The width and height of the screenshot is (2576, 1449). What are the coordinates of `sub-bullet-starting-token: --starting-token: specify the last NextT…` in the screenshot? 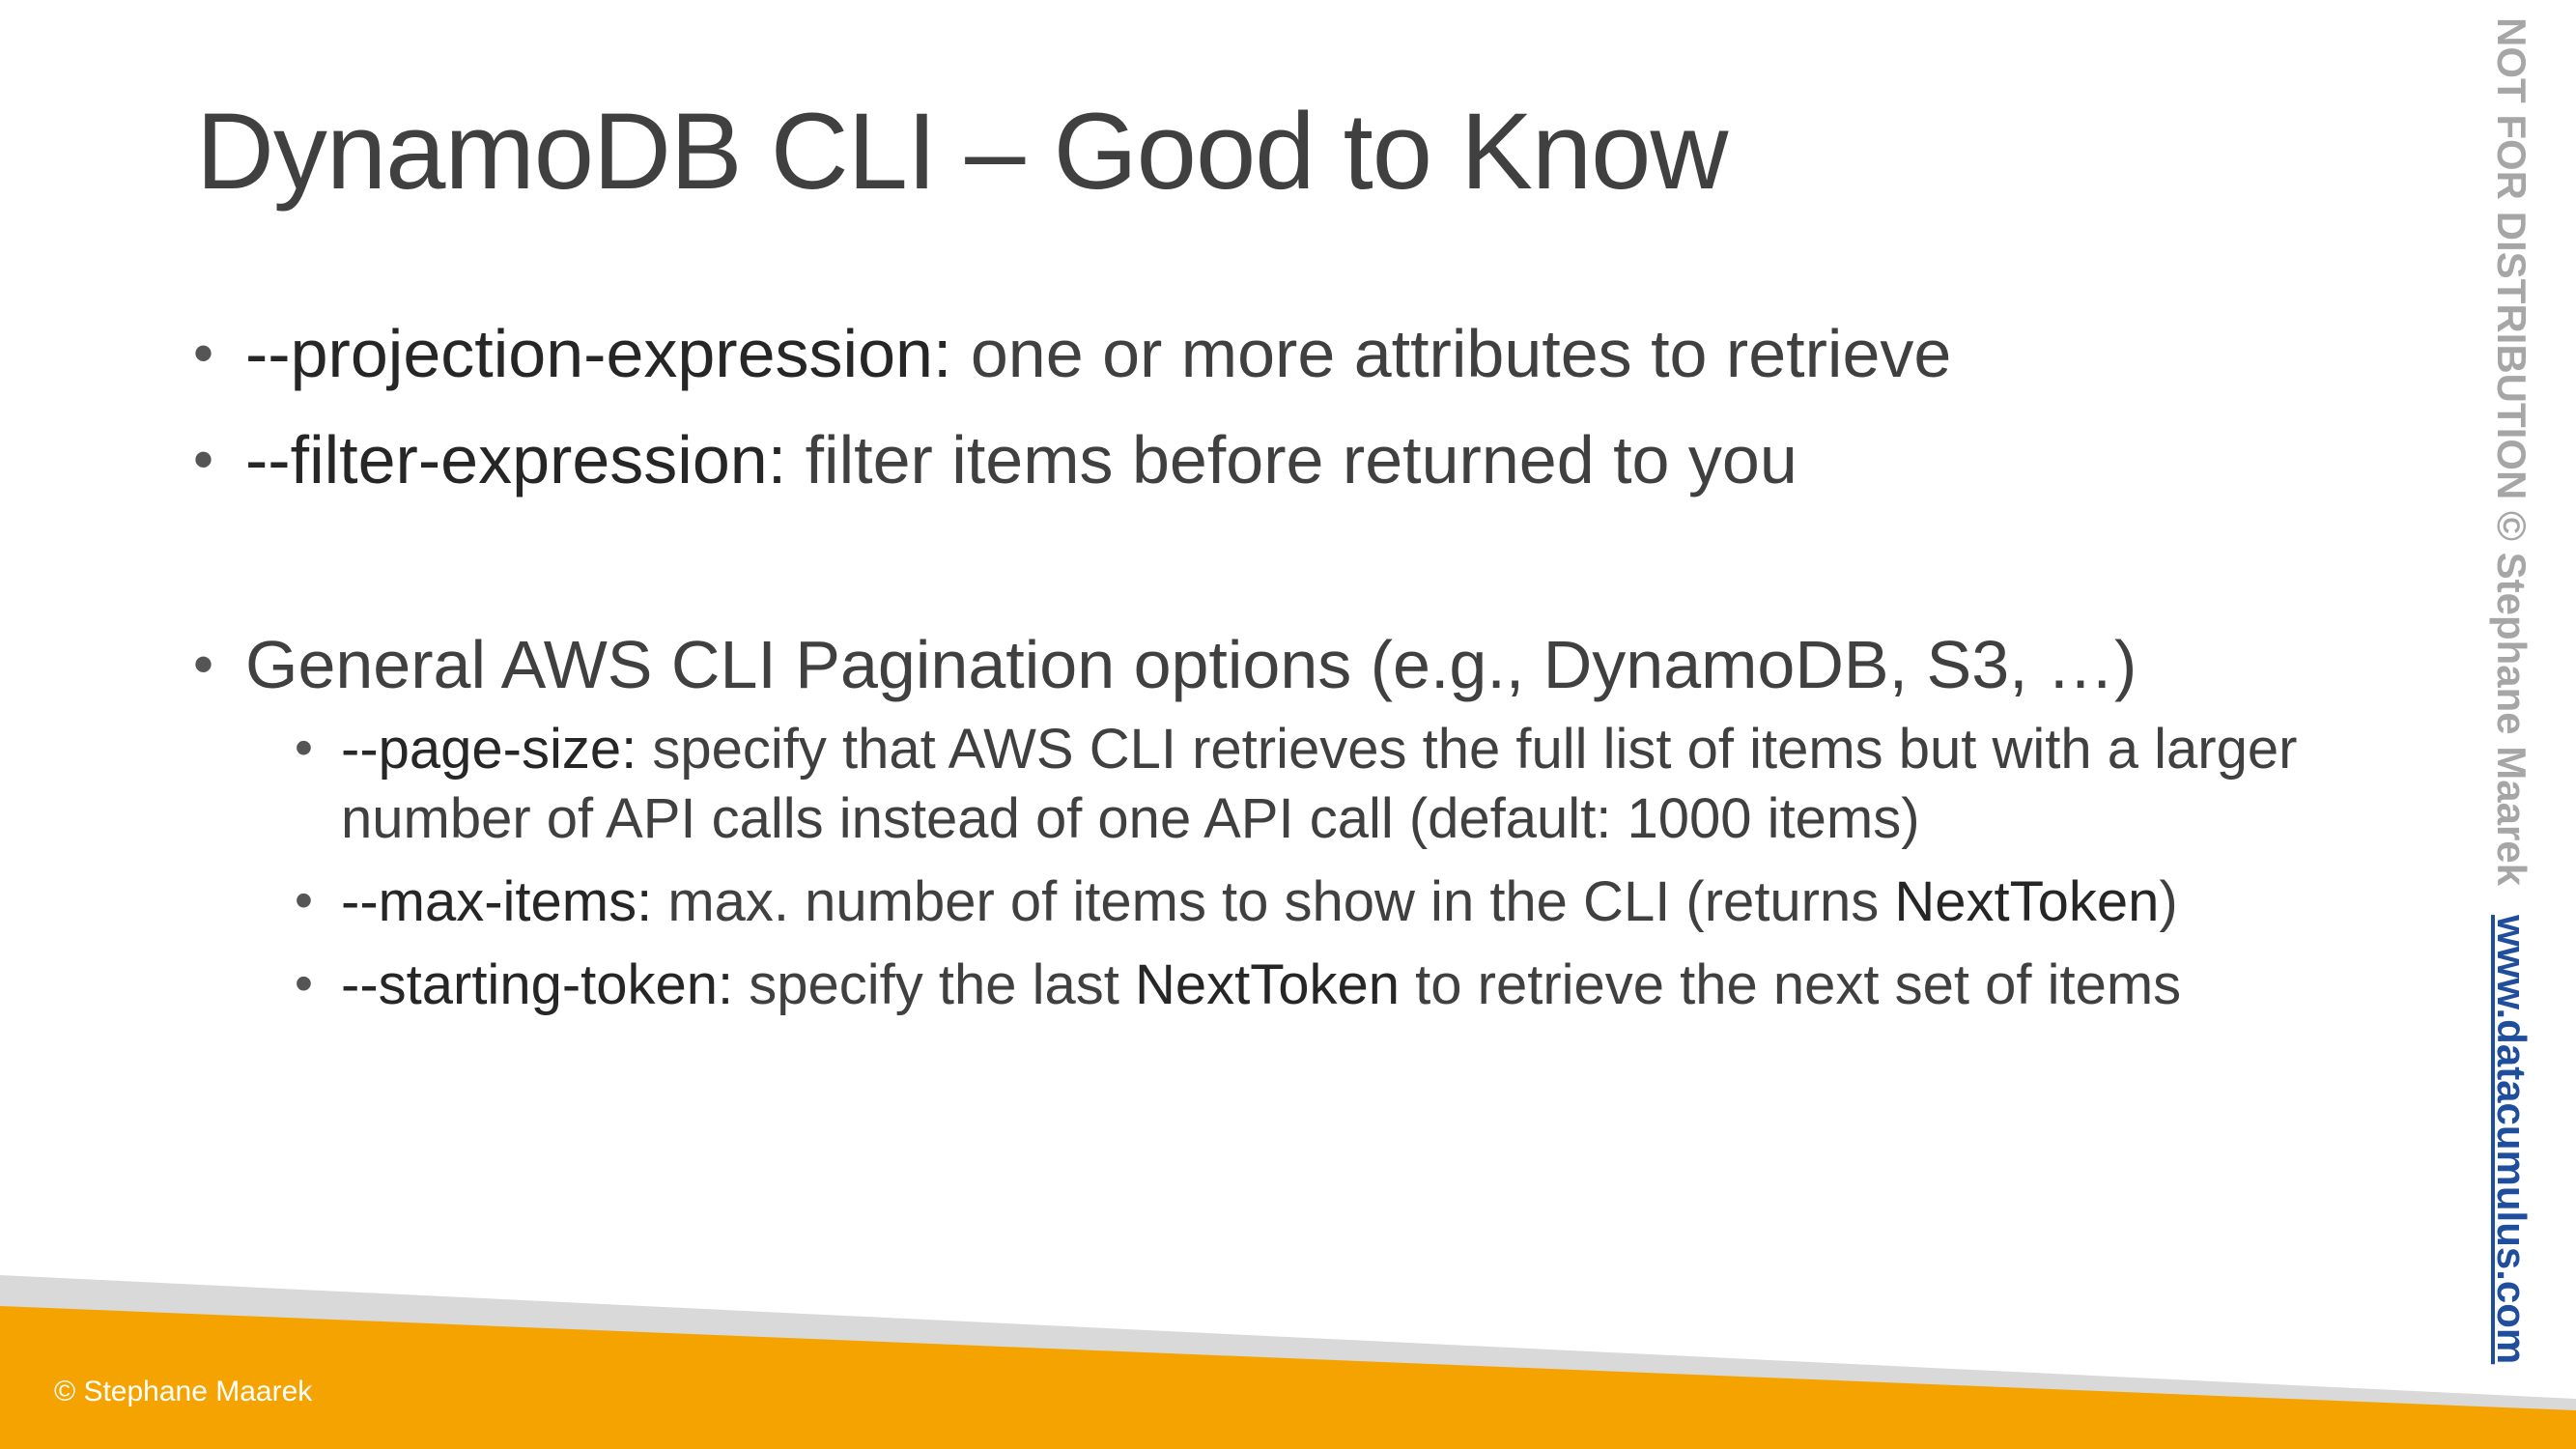 It's located at (1342, 984).